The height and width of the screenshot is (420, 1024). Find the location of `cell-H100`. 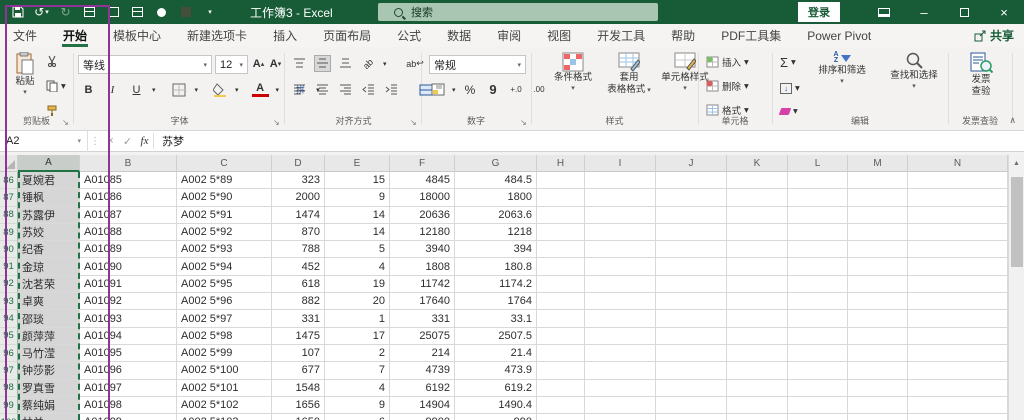

cell-H100 is located at coordinates (561, 417).